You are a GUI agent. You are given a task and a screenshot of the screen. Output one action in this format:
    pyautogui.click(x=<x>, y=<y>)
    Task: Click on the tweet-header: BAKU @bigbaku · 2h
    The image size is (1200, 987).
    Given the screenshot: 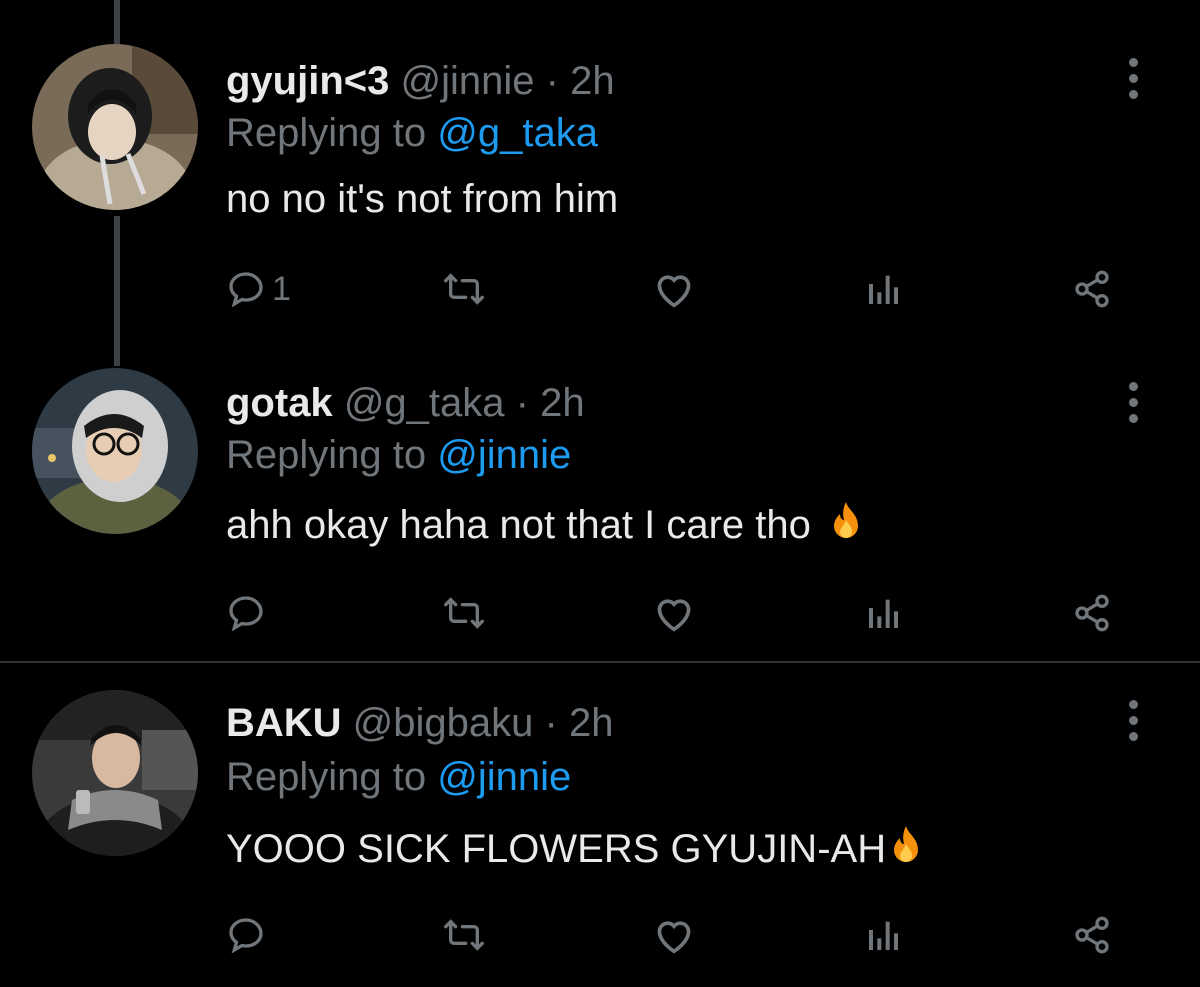 What is the action you would take?
    pyautogui.click(x=419, y=723)
    